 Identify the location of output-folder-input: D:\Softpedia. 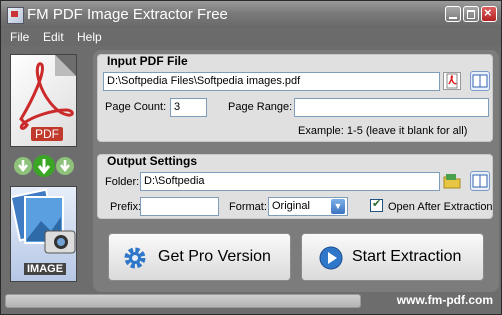
(290, 181).